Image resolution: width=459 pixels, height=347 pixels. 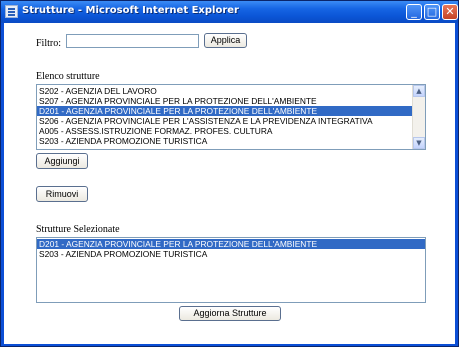 What do you see at coordinates (62, 161) in the screenshot?
I see `add-button: Aggiungi` at bounding box center [62, 161].